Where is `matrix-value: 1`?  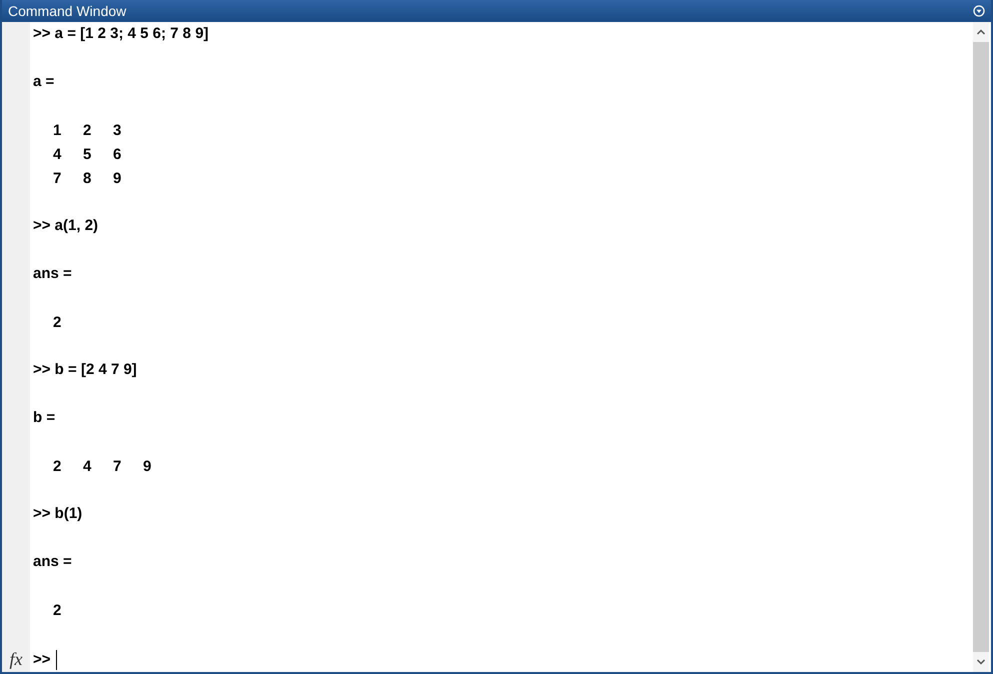 matrix-value: 1 is located at coordinates (57, 130).